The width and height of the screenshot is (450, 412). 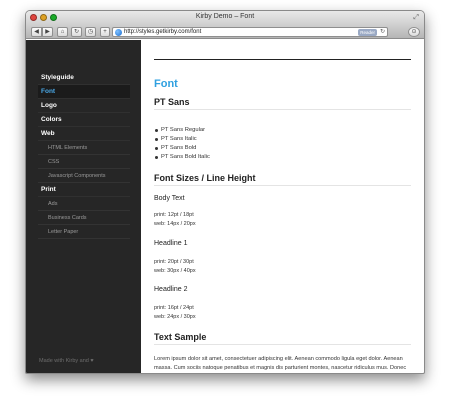 What do you see at coordinates (174, 262) in the screenshot?
I see `headline1-print: print: 20pt / 30pt` at bounding box center [174, 262].